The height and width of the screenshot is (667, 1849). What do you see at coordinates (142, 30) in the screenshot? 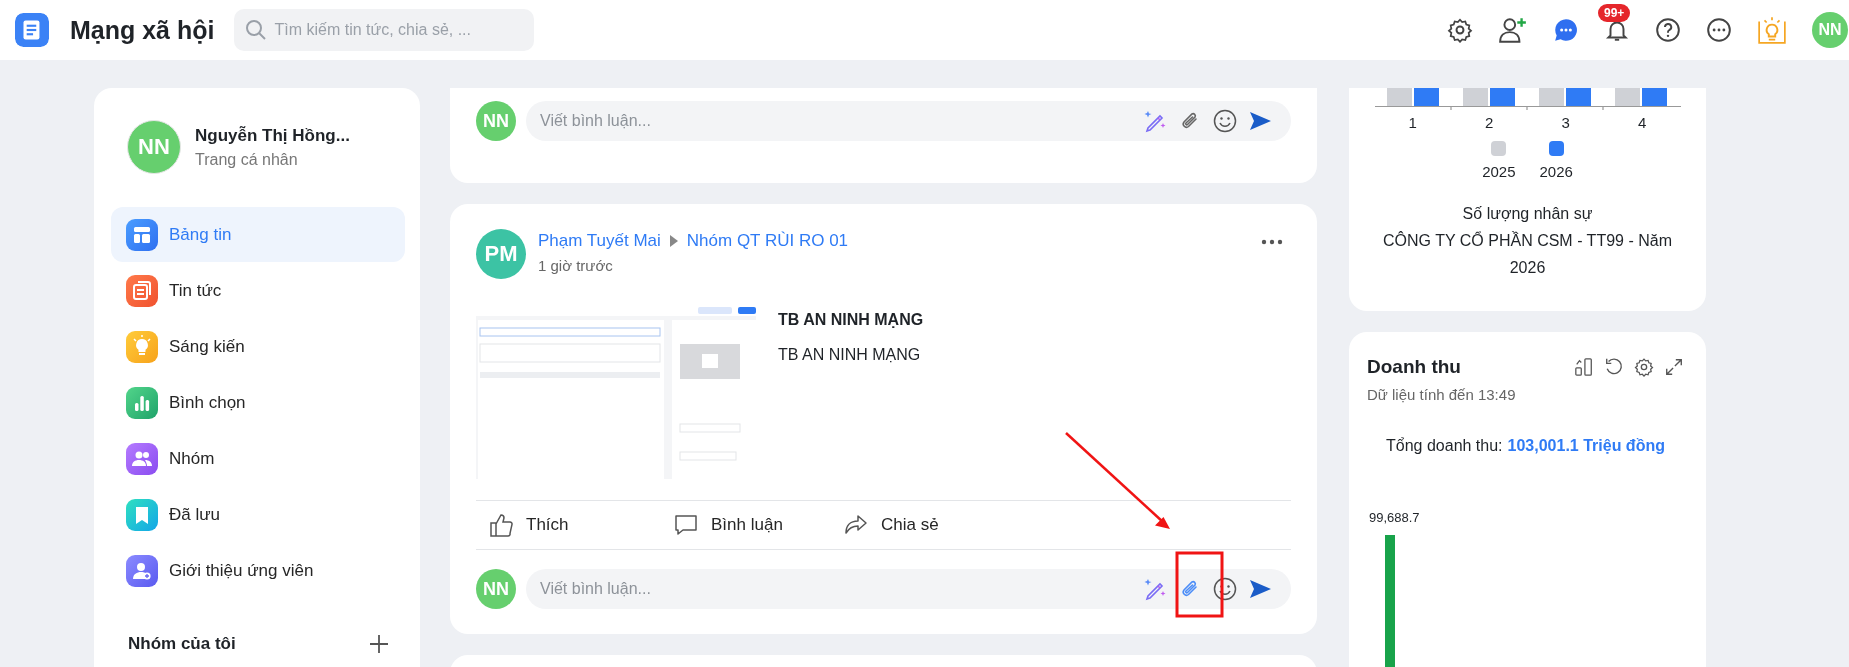
I see `app-title: Mạng xã hội` at bounding box center [142, 30].